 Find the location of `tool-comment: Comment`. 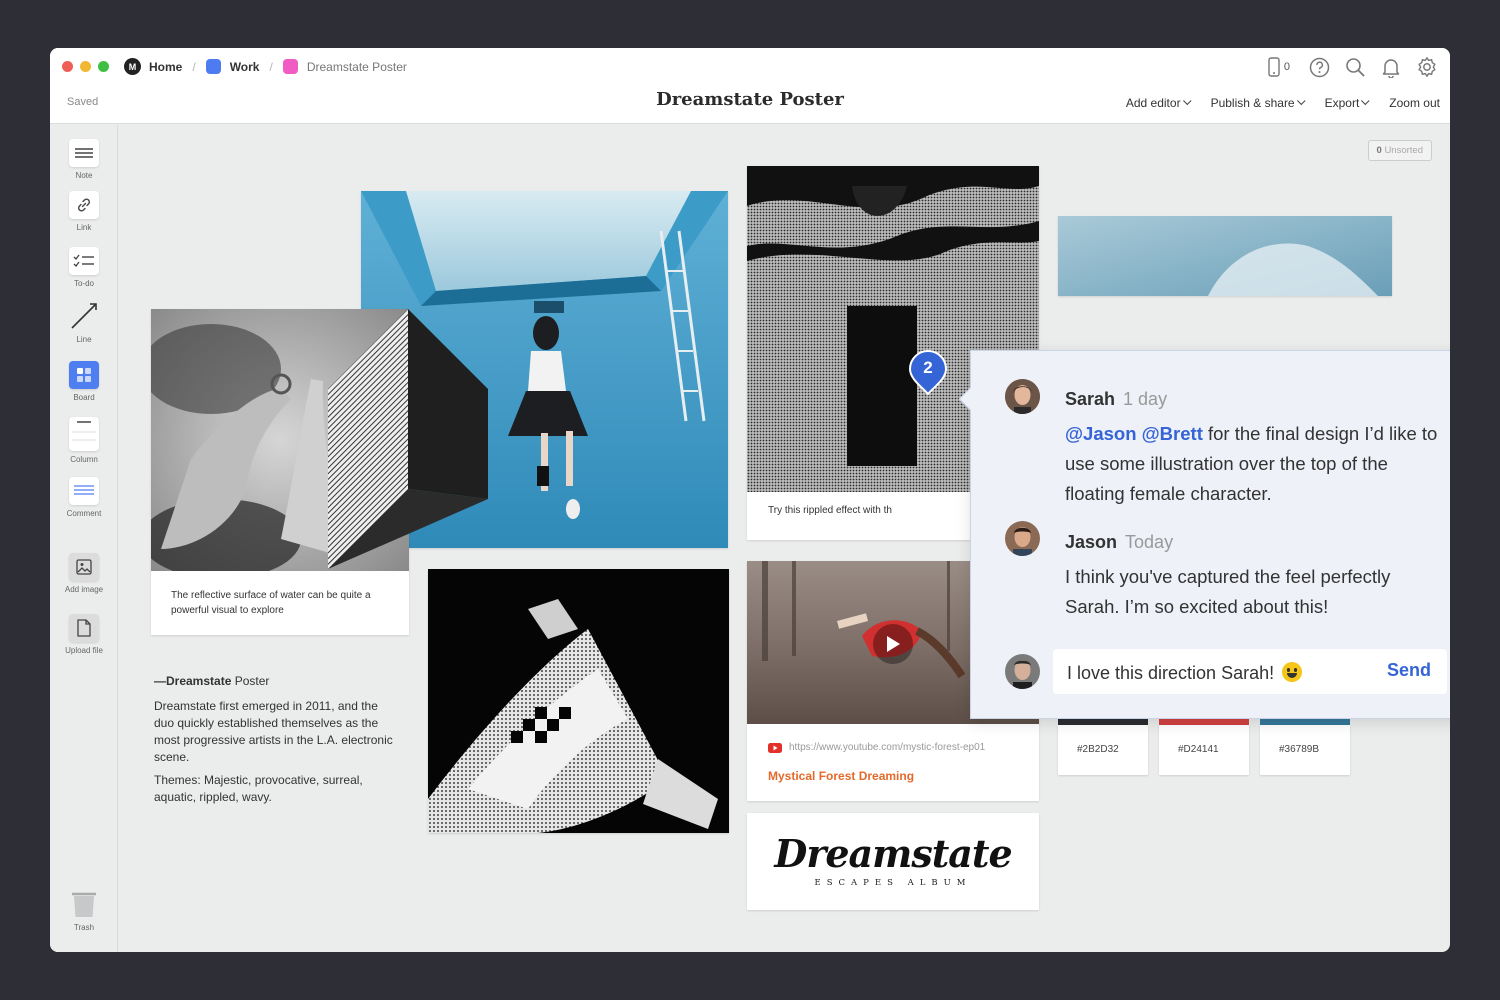

tool-comment: Comment is located at coordinates (84, 497).